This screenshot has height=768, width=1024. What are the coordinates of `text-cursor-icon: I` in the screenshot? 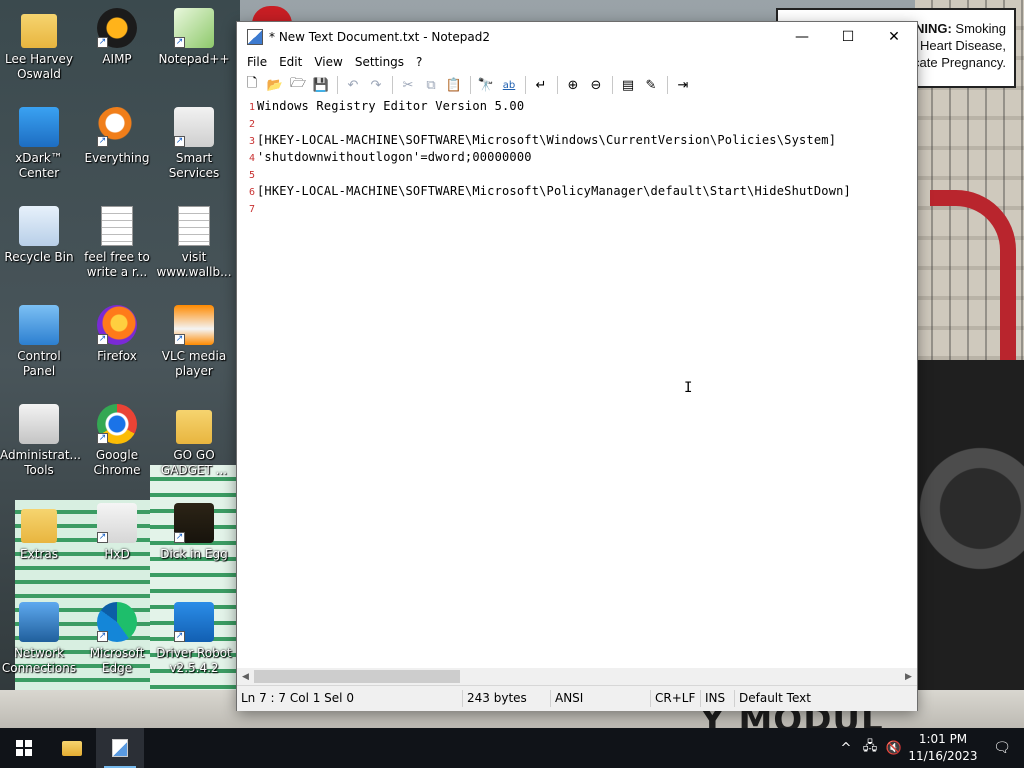 It's located at (688, 388).